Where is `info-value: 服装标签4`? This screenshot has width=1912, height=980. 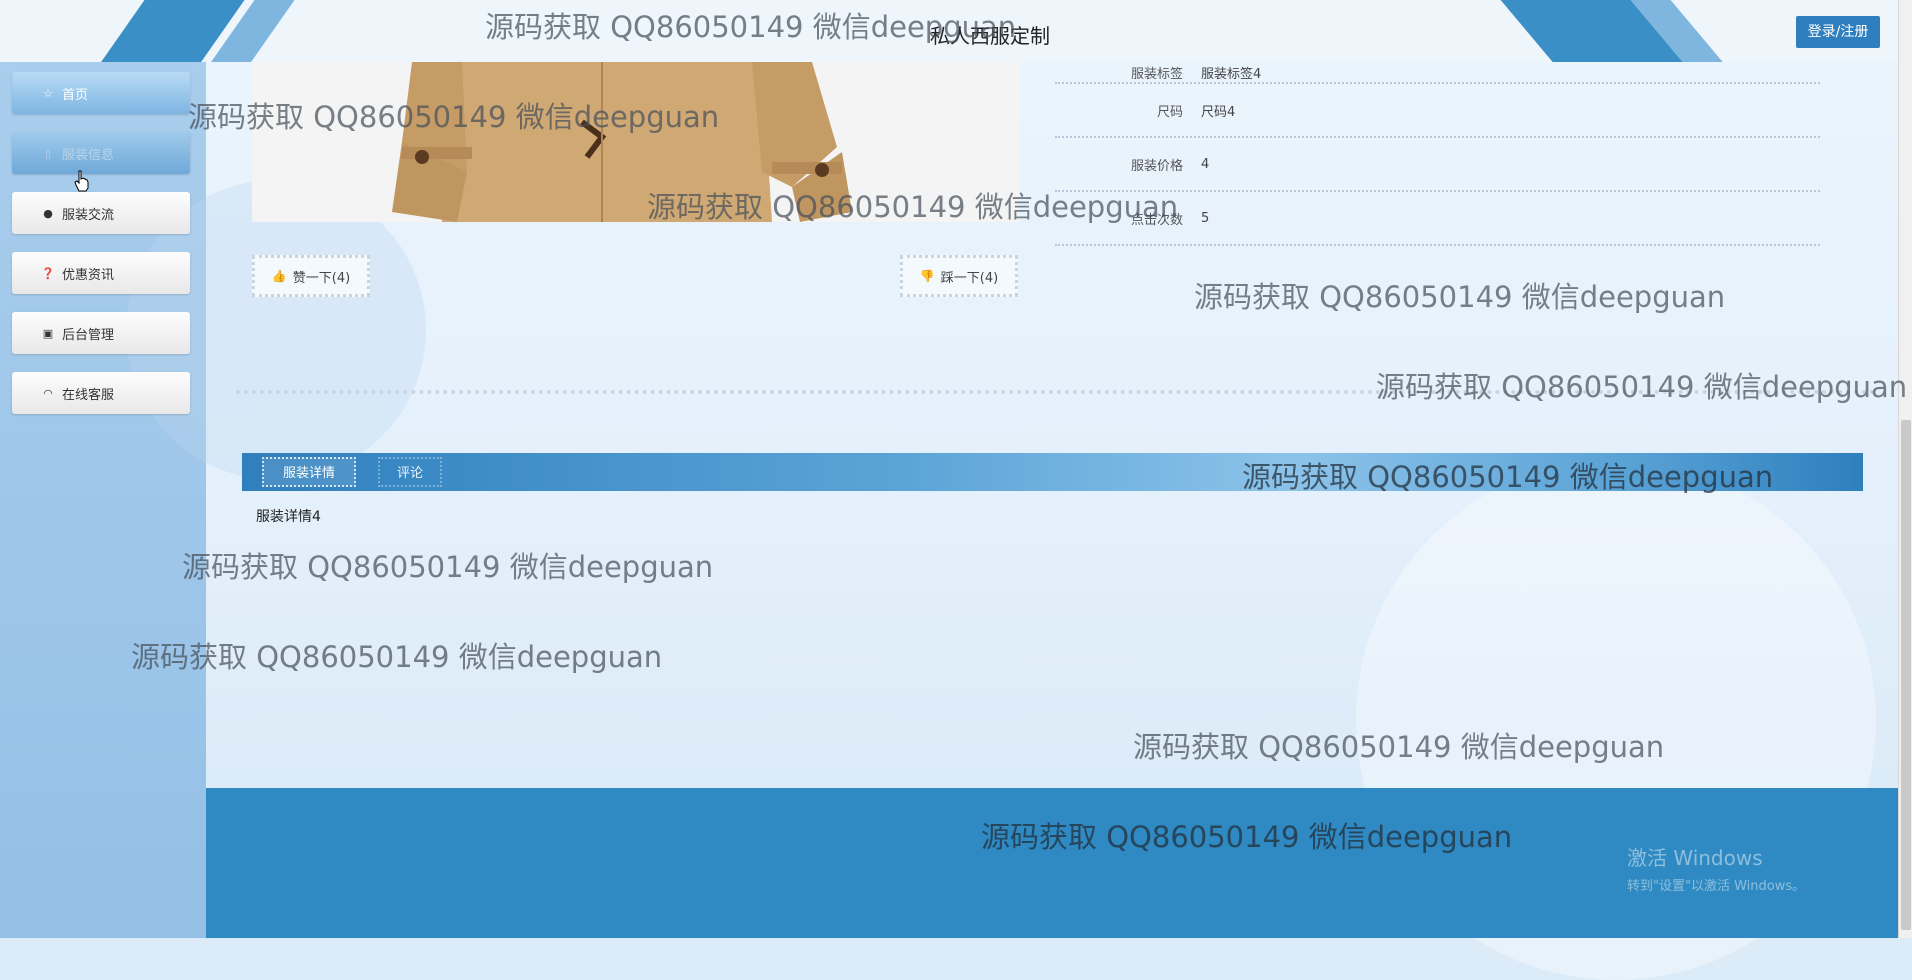 info-value: 服装标签4 is located at coordinates (1231, 74).